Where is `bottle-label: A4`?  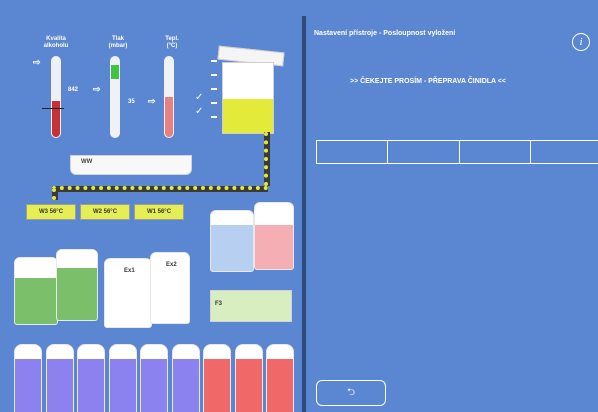
bottle-label: A4 is located at coordinates (119, 355).